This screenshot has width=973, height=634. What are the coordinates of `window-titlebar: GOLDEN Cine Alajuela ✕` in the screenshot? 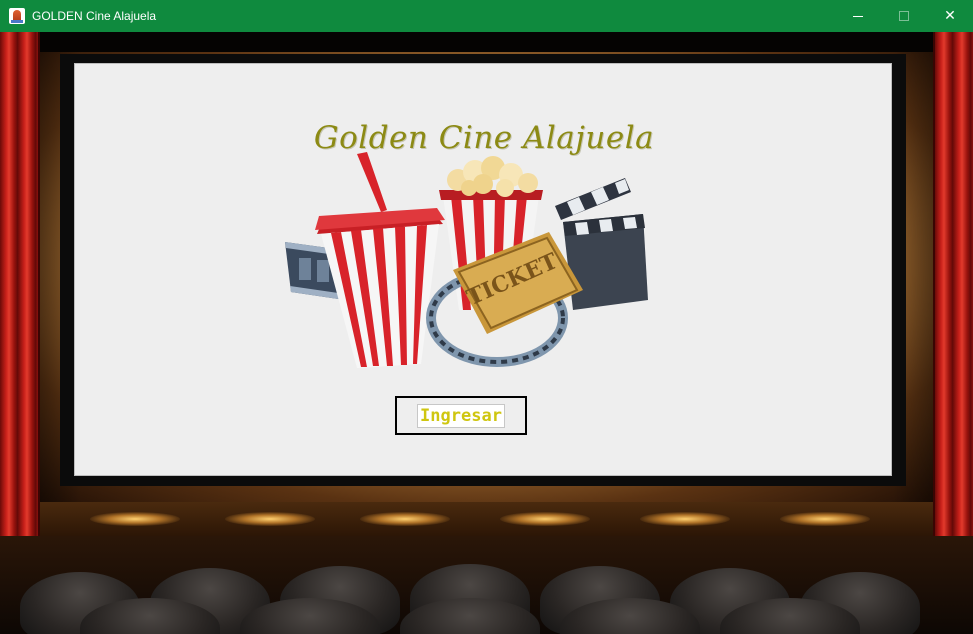 It's located at (486, 16).